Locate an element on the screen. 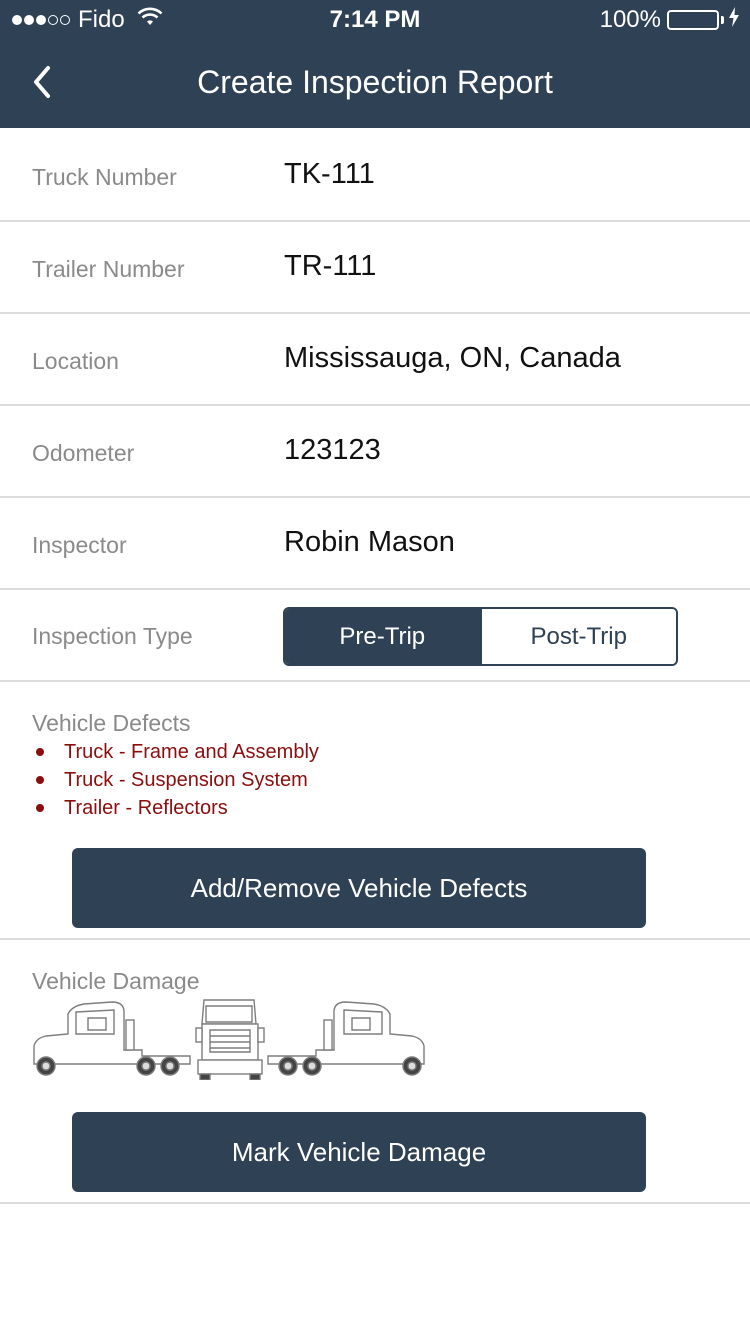 This screenshot has height=1334, width=750. odometer-field: 123123 is located at coordinates (499, 450).